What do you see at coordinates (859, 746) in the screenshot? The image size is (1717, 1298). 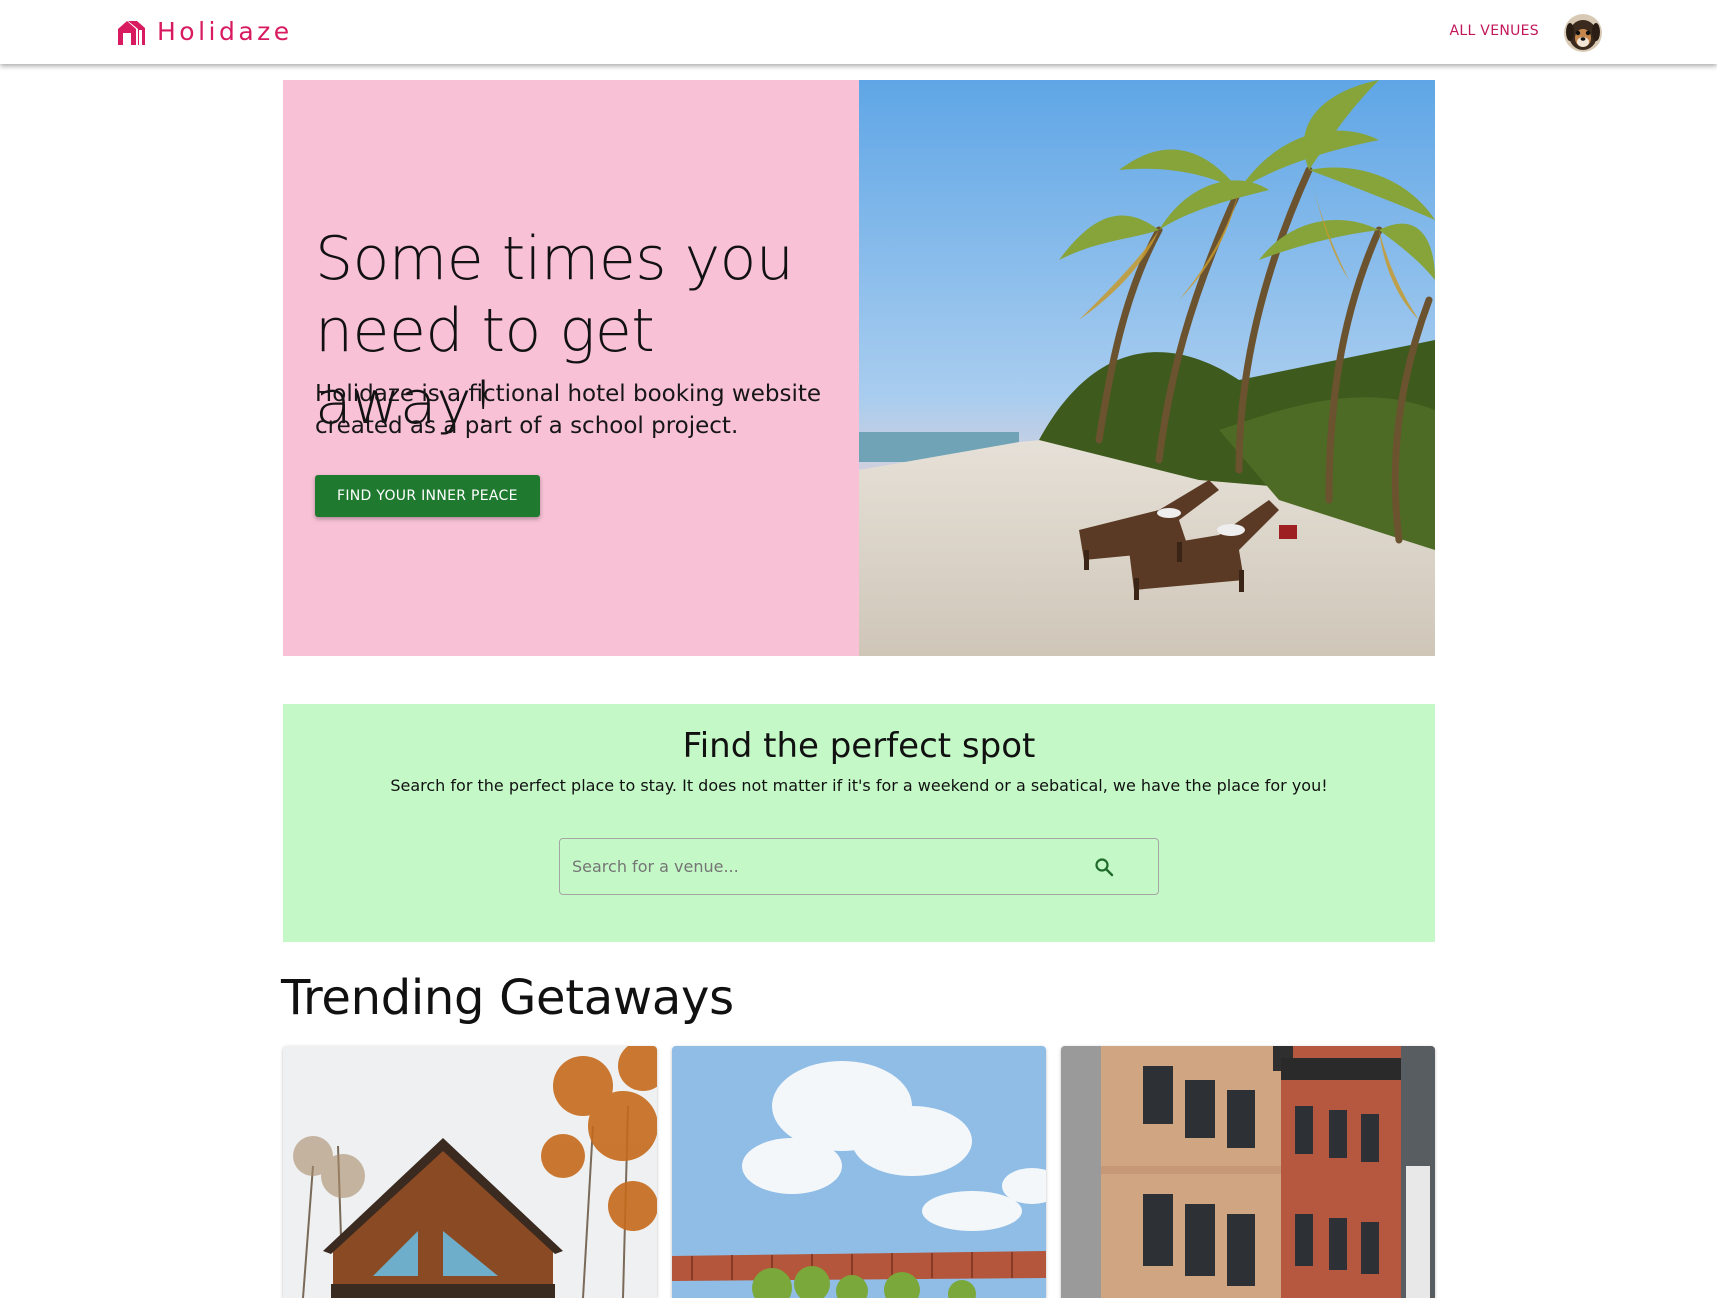 I see `search-title: Find the perfect spot` at bounding box center [859, 746].